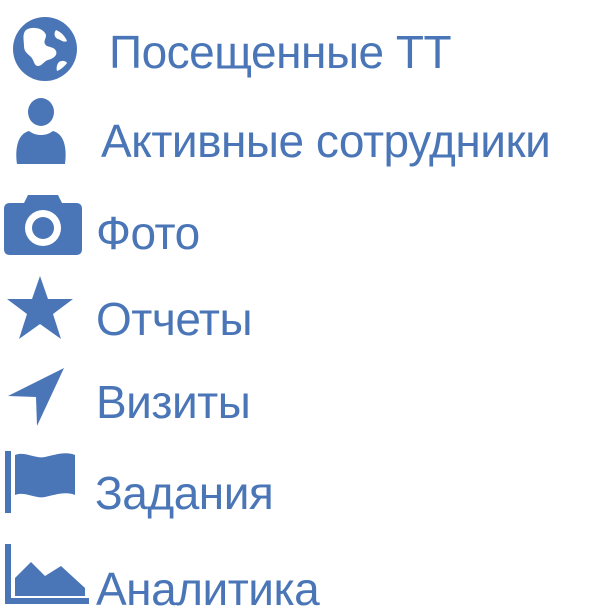 This screenshot has height=615, width=595. I want to click on menu-item-reports: Отчеты, so click(297, 301).